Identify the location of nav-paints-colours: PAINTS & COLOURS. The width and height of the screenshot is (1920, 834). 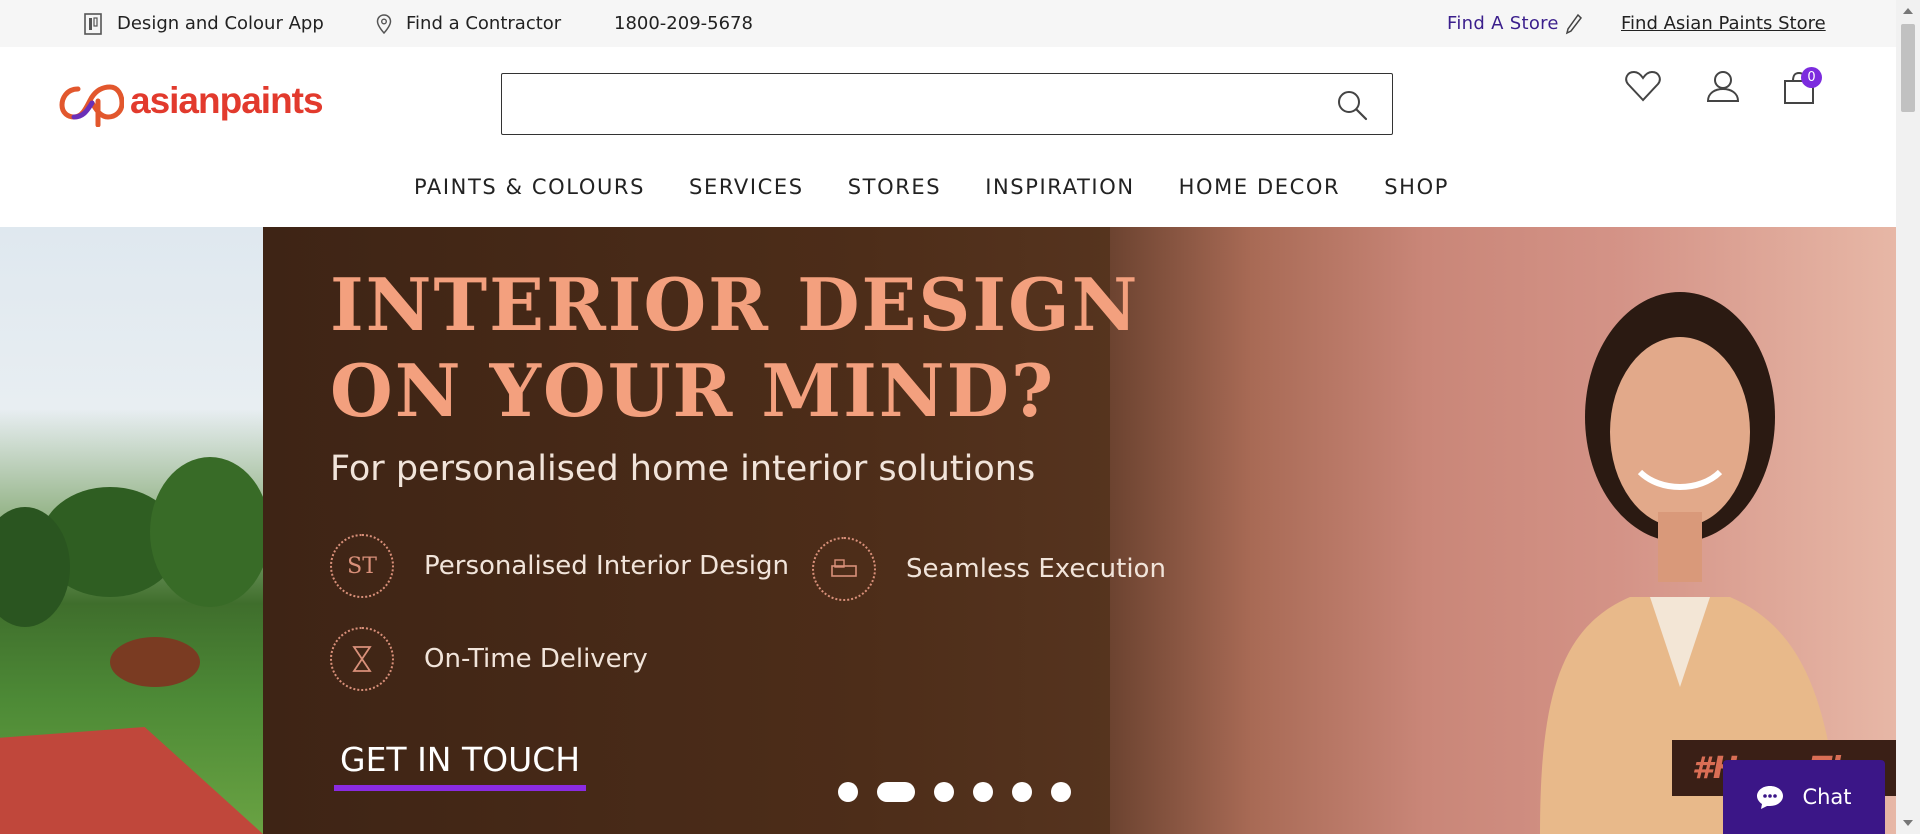
(529, 187).